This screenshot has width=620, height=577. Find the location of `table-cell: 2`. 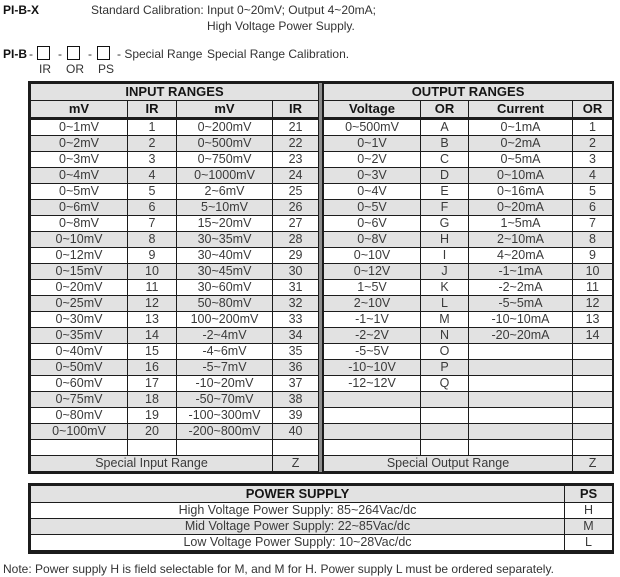

table-cell: 2 is located at coordinates (152, 143).